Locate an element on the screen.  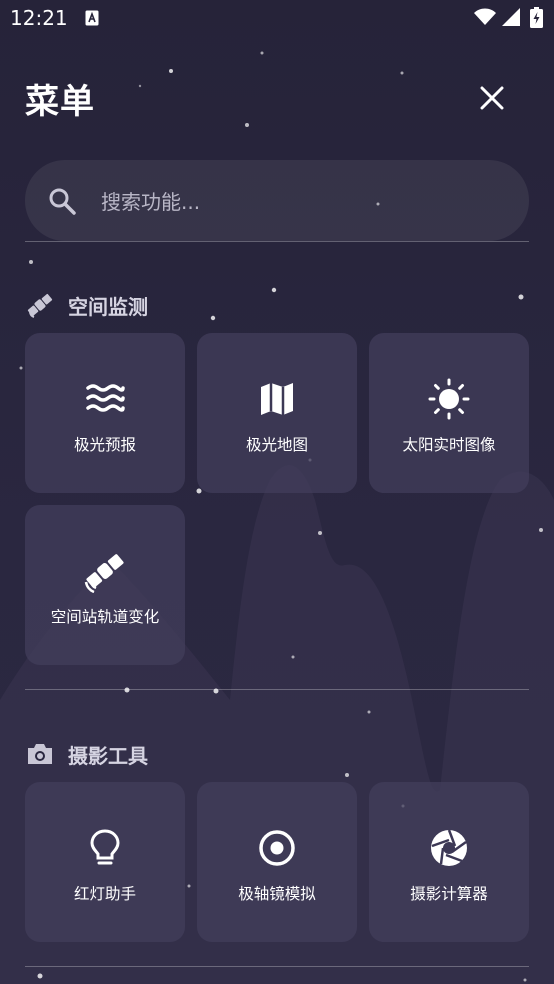
status-time: 12:21 is located at coordinates (39, 18).